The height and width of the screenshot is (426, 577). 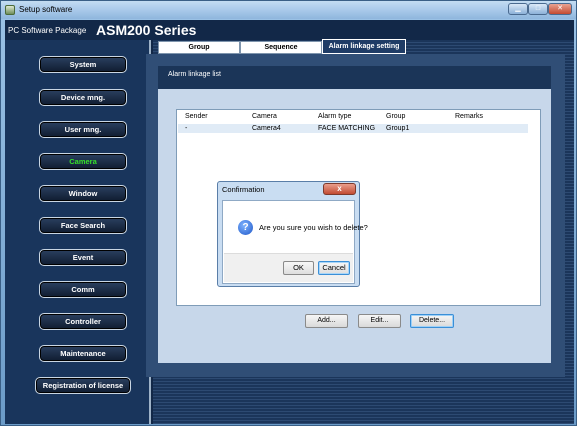 I want to click on sidebar-item-comm: Comm, so click(x=83, y=289).